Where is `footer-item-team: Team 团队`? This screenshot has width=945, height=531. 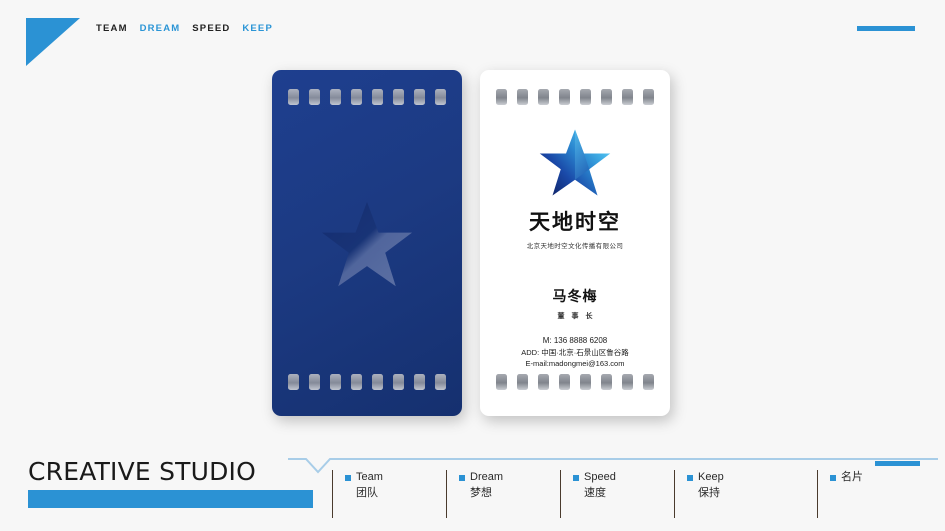 footer-item-team: Team 团队 is located at coordinates (389, 494).